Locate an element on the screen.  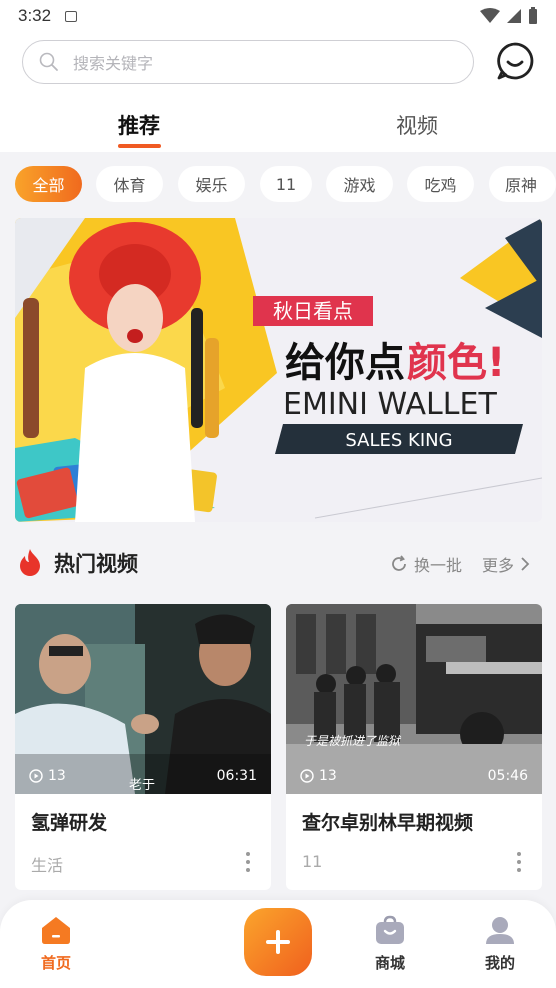
nav-shop: 商城 is located at coordinates (390, 943).